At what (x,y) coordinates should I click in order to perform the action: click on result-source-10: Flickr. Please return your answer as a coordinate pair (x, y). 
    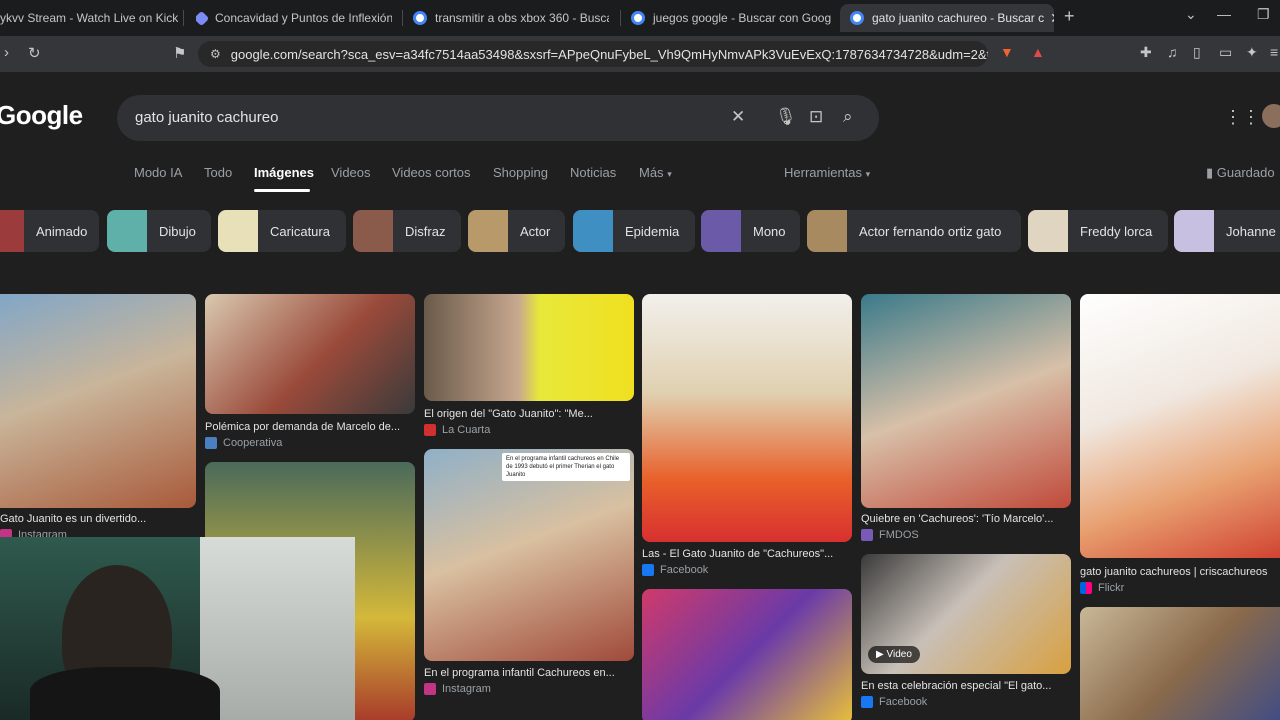
    Looking at the image, I should click on (1102, 588).